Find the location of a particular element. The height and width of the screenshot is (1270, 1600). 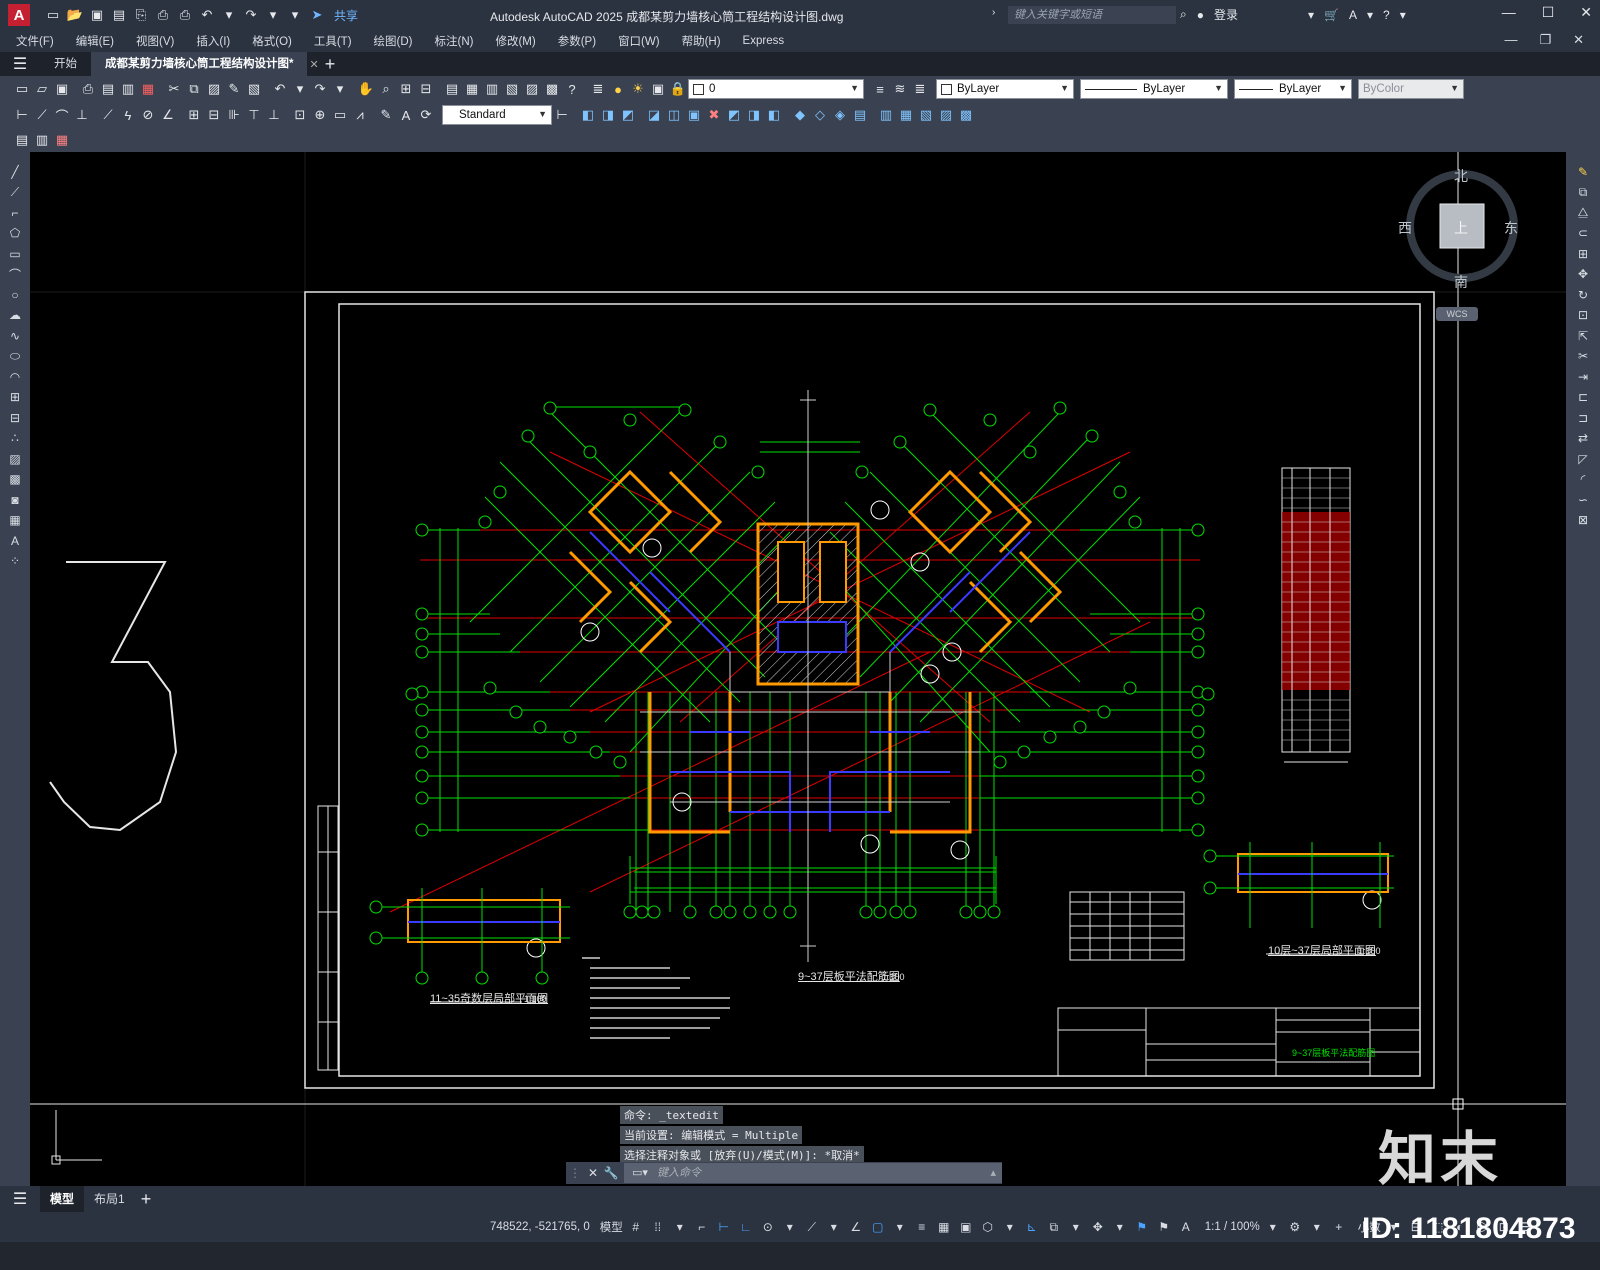

tab-drawing: 成都某剪力墙核心筒工程结构设计图* is located at coordinates (199, 64).